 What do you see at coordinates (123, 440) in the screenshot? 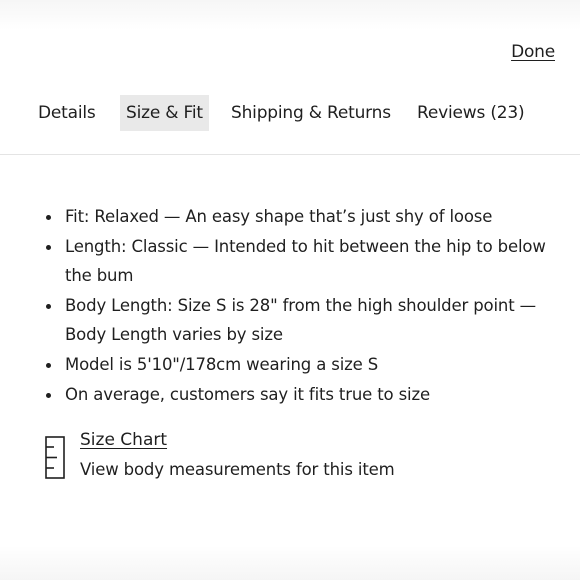
I see `size-chart-link: Size Chart` at bounding box center [123, 440].